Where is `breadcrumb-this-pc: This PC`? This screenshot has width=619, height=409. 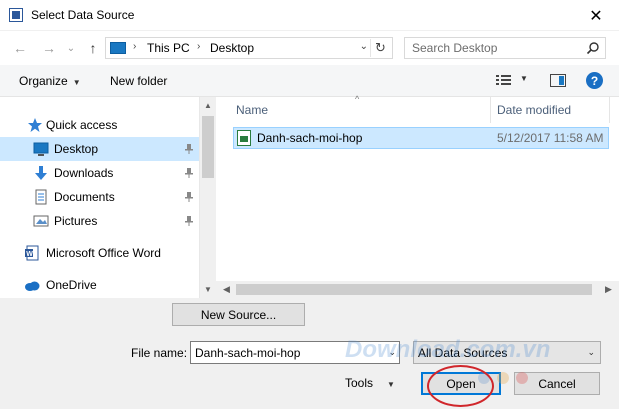 breadcrumb-this-pc: This PC is located at coordinates (168, 48).